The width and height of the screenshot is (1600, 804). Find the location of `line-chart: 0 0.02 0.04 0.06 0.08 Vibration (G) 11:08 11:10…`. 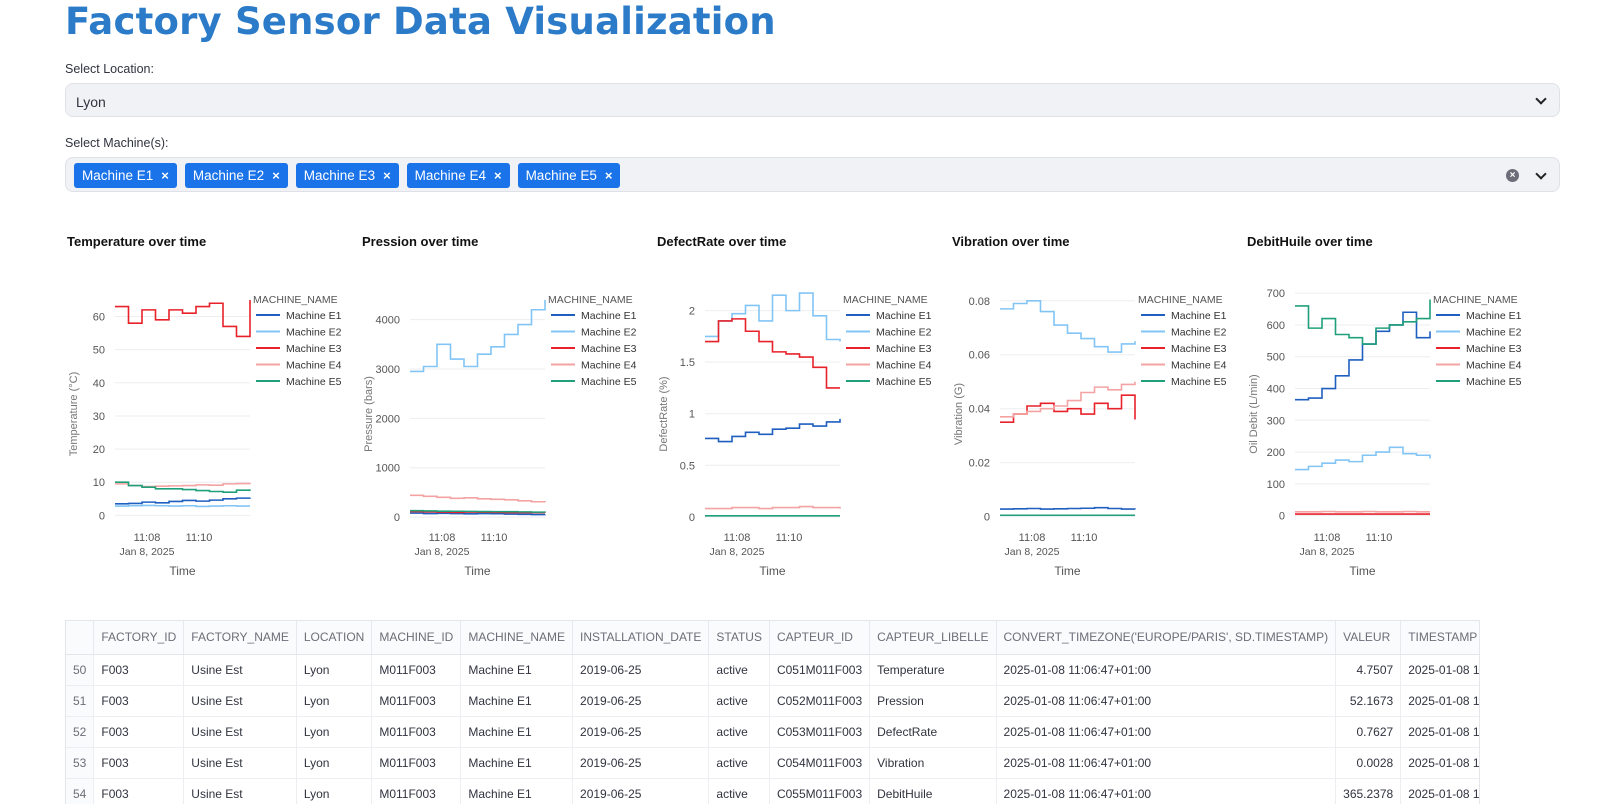

line-chart: 0 0.02 0.04 0.06 0.08 Vibration (G) 11:08 11:10… is located at coordinates (1095, 425).